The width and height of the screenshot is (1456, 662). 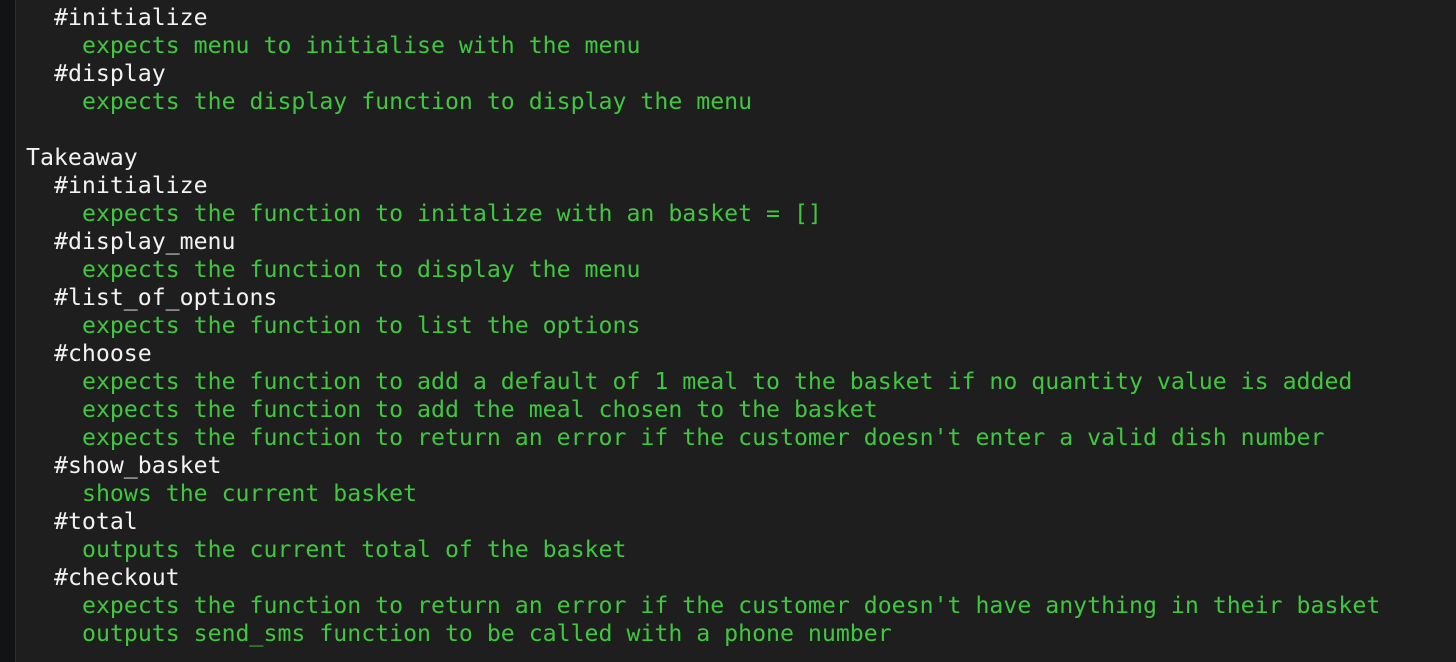 What do you see at coordinates (361, 45) in the screenshot?
I see `passing-example: expects menu to initialise with the menu` at bounding box center [361, 45].